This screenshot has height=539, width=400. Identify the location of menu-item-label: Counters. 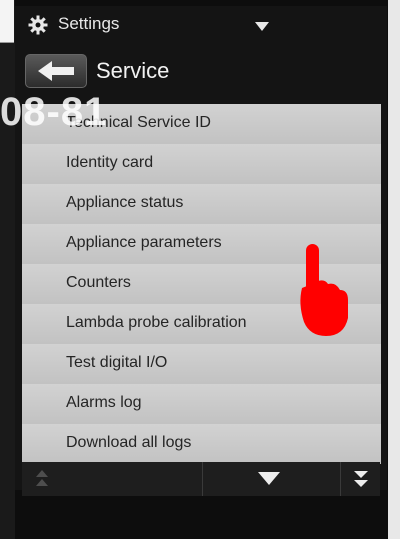
(98, 282).